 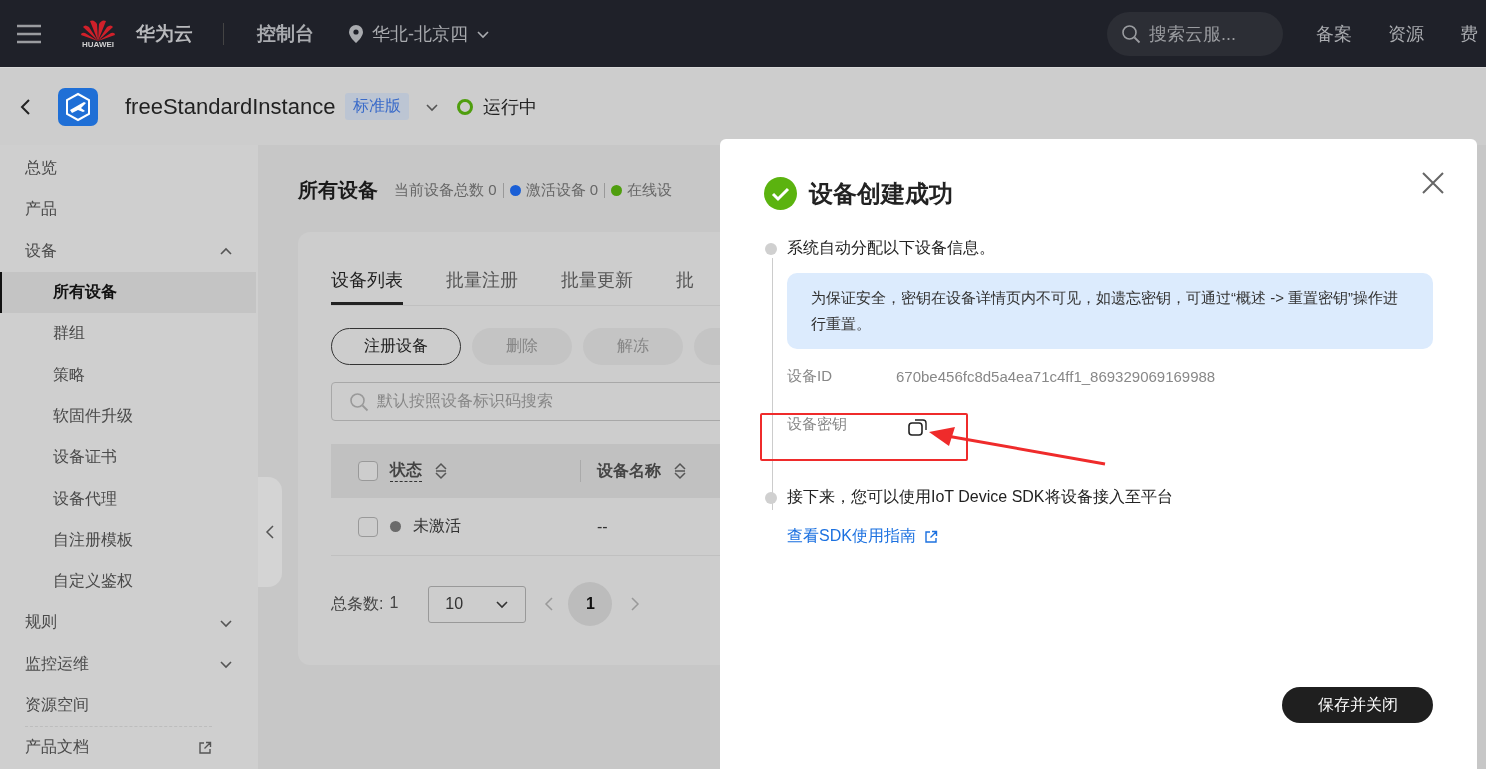 I want to click on step-text: 接下来，您可以使用IoT Device SDK将设备接入至平台, so click(x=980, y=497).